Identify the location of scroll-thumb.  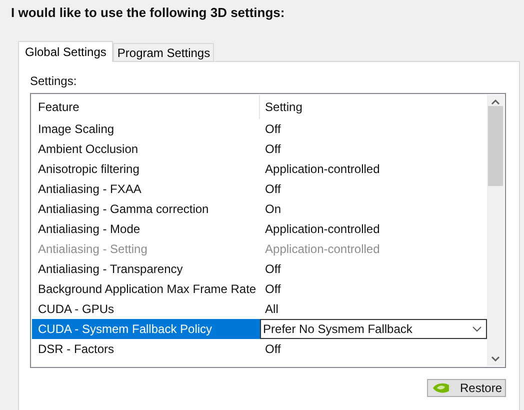
(496, 146).